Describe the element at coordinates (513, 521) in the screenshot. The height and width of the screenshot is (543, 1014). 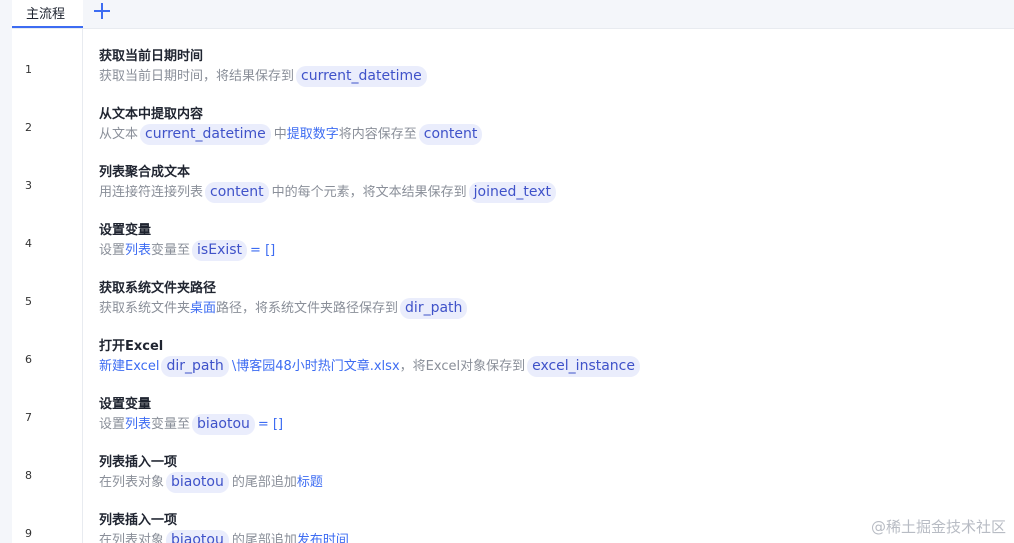
I see `step-row: 9 列表插入一项在列表对象 biaotou 的尾部追加发布时间` at that location.